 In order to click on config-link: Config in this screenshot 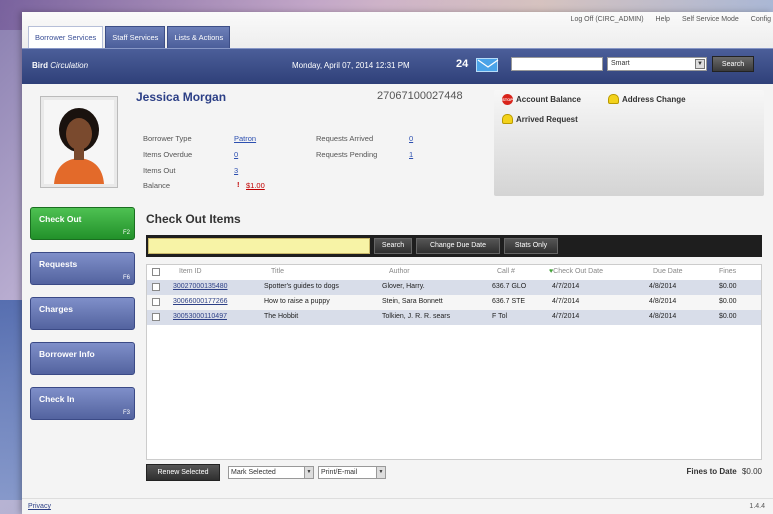, I will do `click(761, 19)`.